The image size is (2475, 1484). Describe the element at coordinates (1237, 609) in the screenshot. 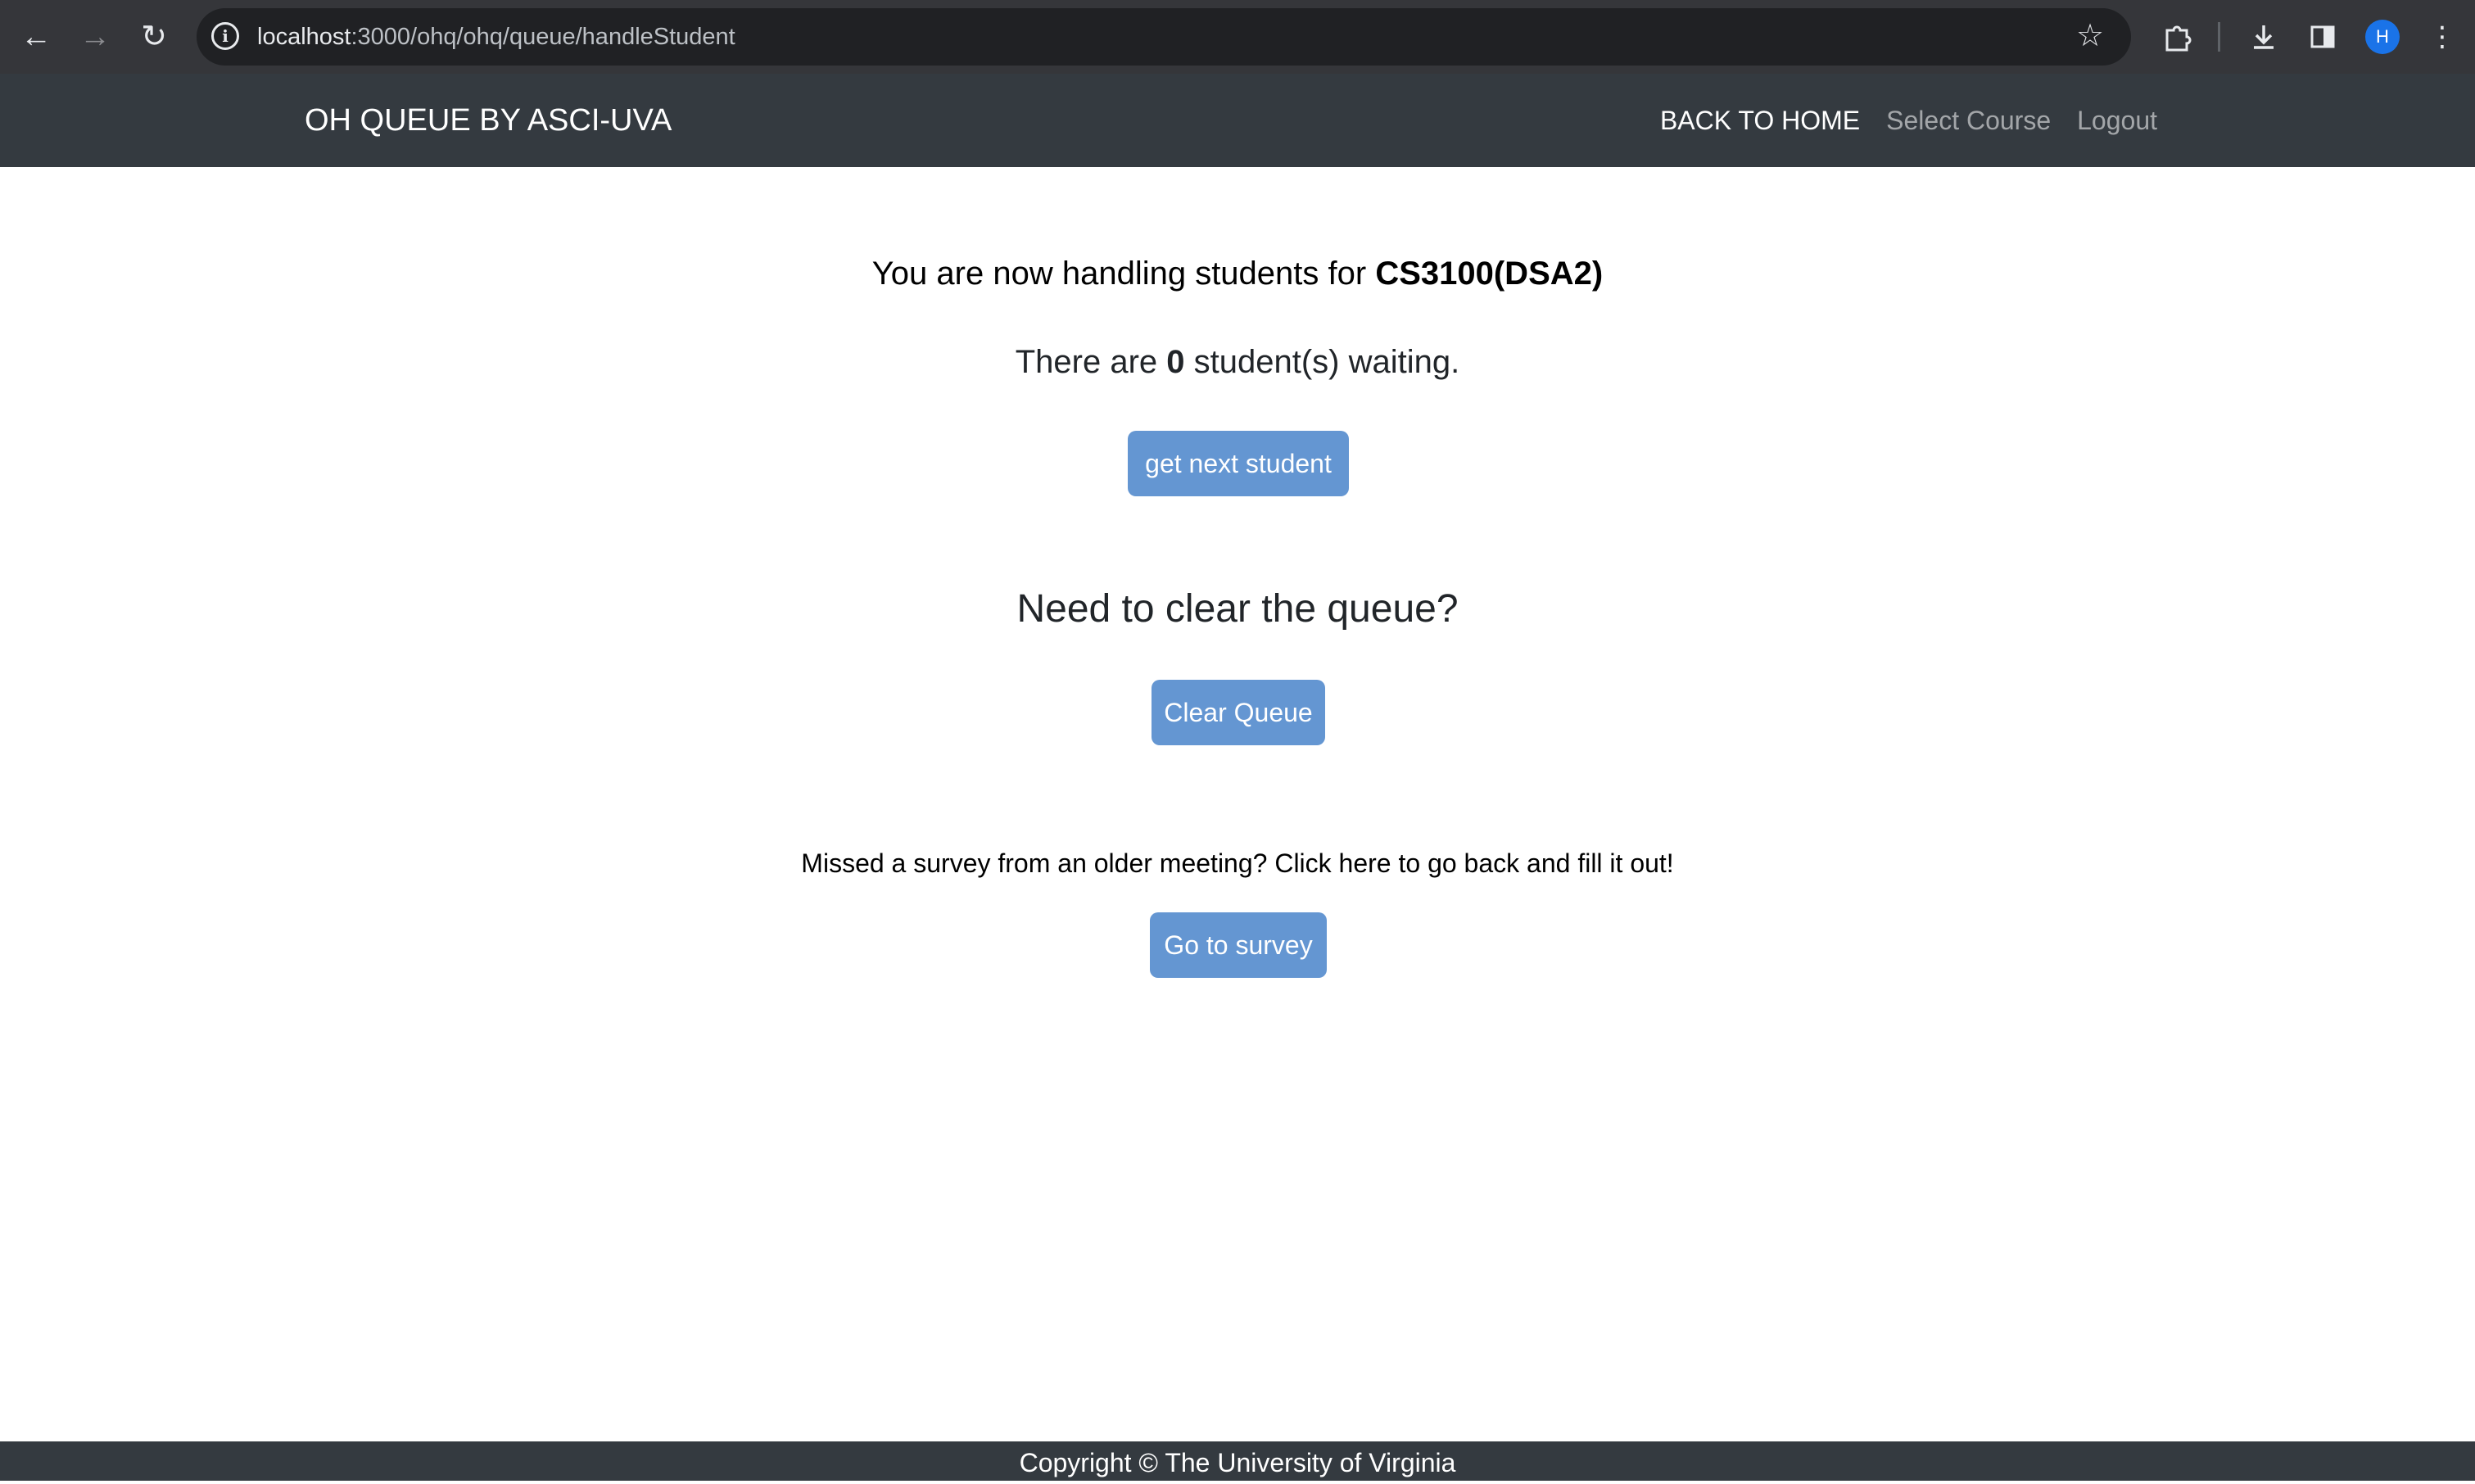

I see `clear-queue-heading: Need to clear the queue?` at that location.